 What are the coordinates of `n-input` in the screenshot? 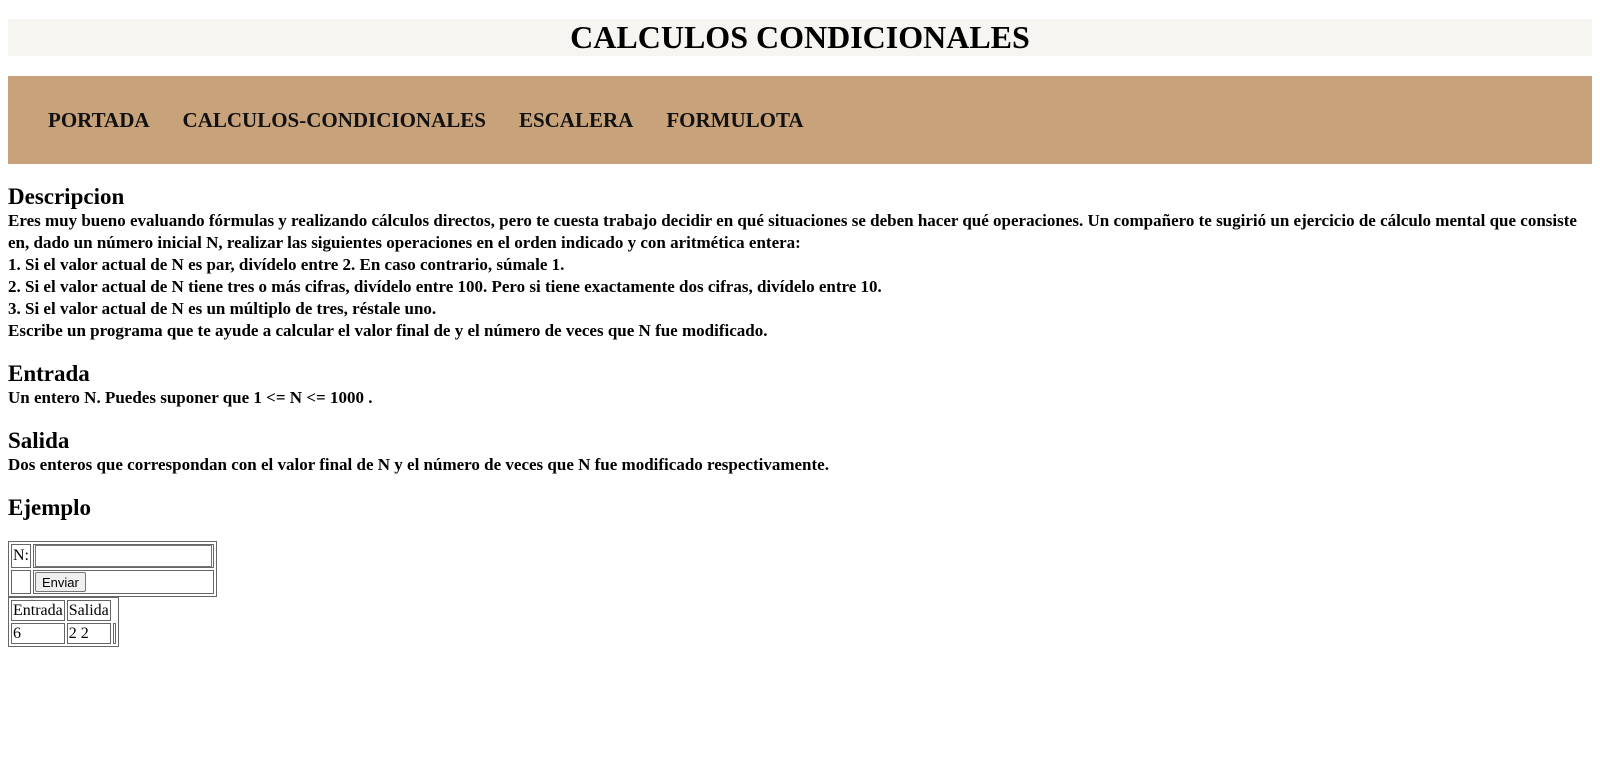 It's located at (123, 556).